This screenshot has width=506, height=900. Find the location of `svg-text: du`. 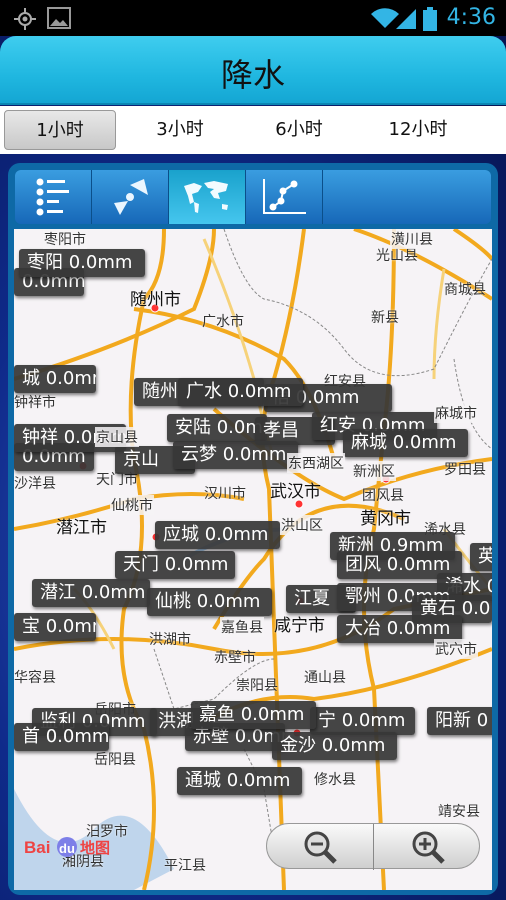

svg-text: du is located at coordinates (67, 848).